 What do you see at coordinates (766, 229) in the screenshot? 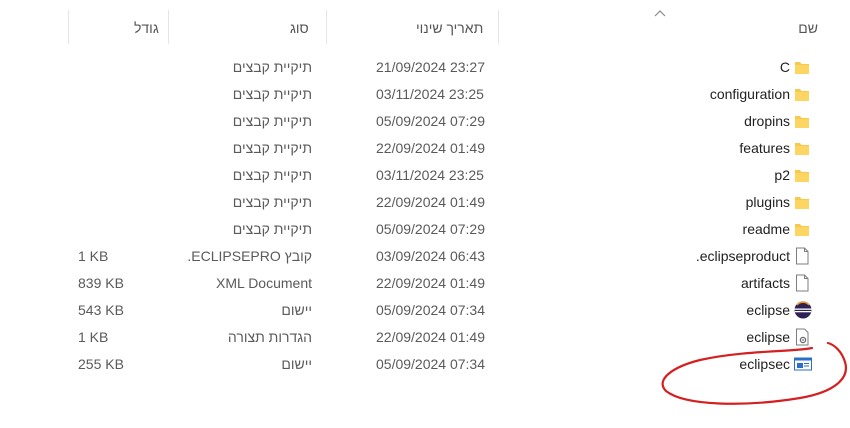
I see `file-name: readme` at bounding box center [766, 229].